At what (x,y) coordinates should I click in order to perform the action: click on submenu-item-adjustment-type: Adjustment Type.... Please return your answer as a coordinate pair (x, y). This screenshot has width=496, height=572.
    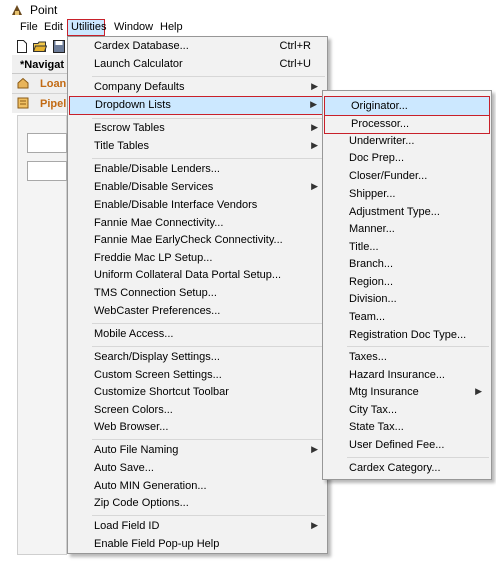
    Looking at the image, I should click on (407, 213).